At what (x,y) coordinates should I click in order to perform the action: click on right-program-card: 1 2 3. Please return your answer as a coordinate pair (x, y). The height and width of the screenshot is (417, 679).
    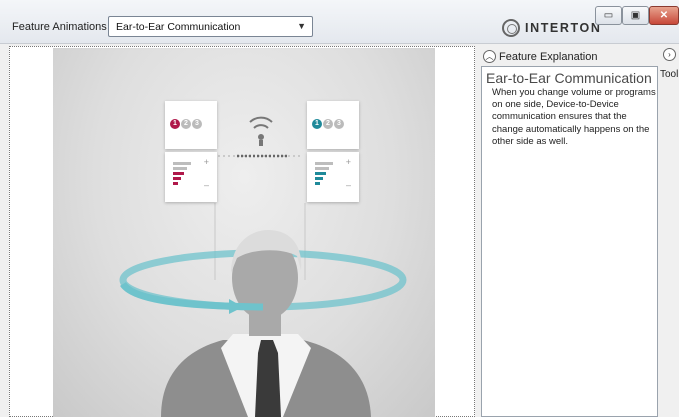
    Looking at the image, I should click on (333, 125).